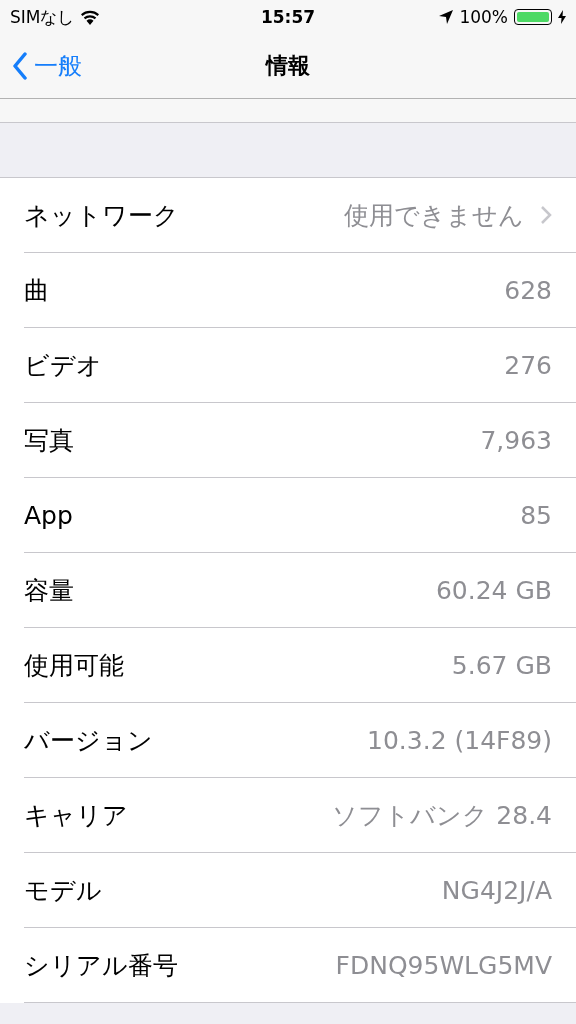 Image resolution: width=576 pixels, height=1024 pixels. Describe the element at coordinates (101, 965) in the screenshot. I see `row-label: シリアル番号` at that location.